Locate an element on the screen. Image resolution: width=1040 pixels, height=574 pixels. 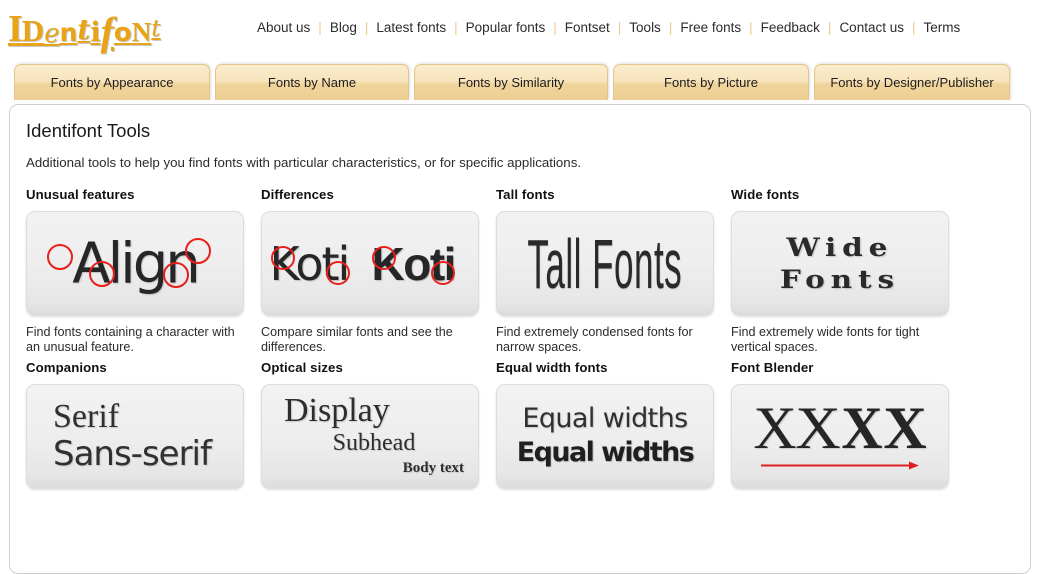
tool-card-optical-sizes: Optical sizes Display Subhead Body text is located at coordinates (378, 429).